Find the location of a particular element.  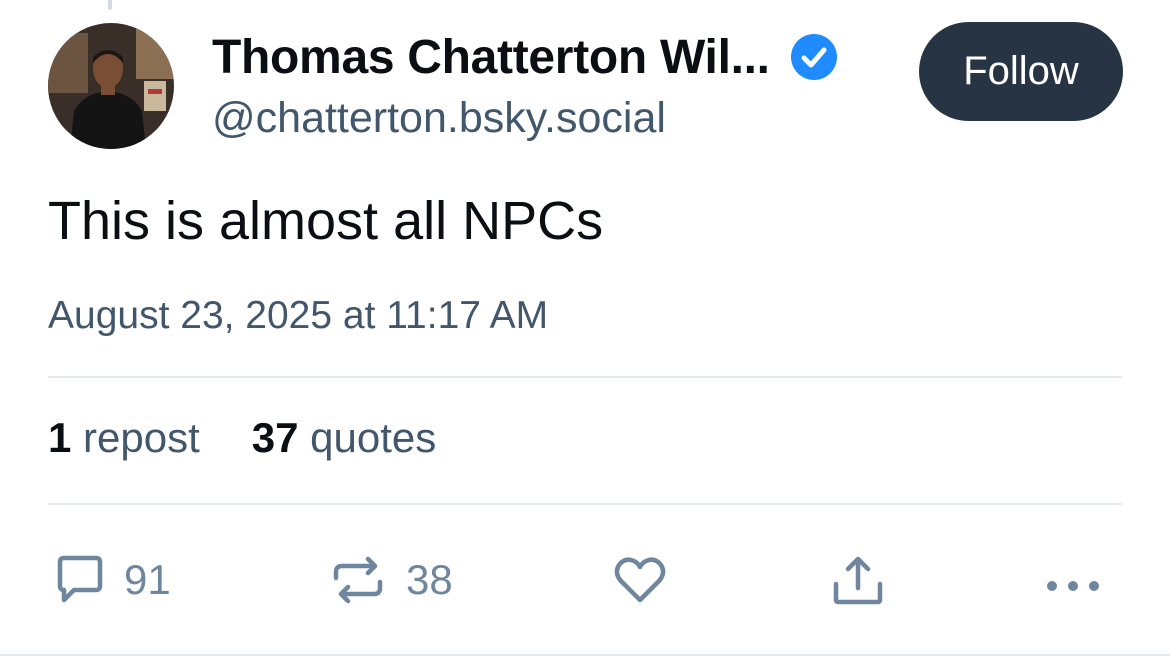

share-icon is located at coordinates (858, 580).